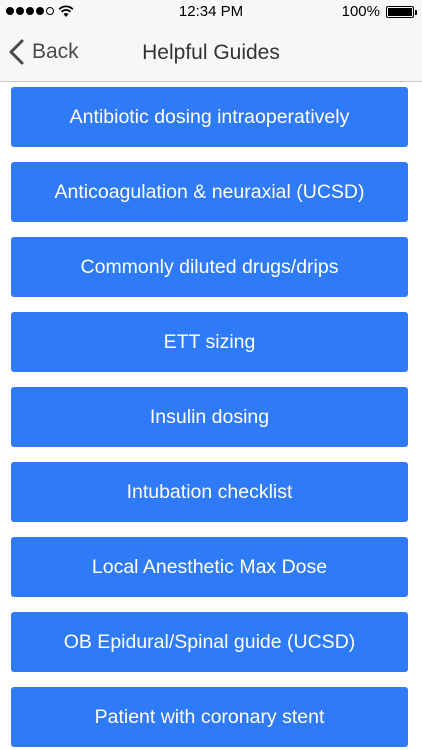  I want to click on battery-percent: 100%, so click(360, 11).